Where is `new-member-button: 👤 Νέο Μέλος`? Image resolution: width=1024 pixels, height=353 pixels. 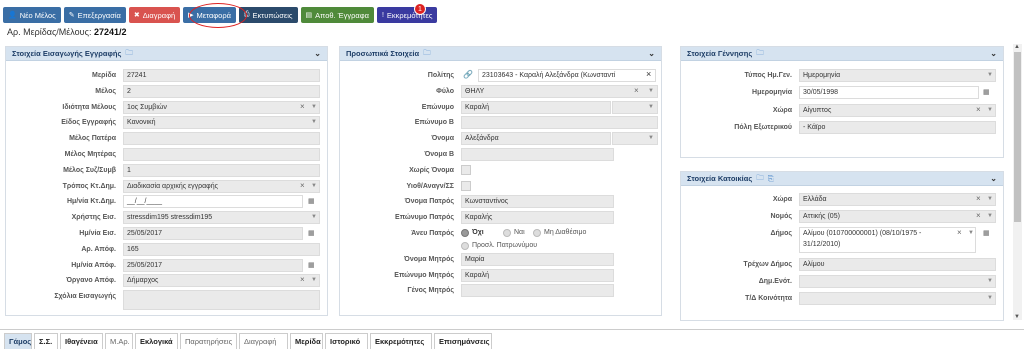
new-member-button: 👤 Νέο Μέλος is located at coordinates (32, 15).